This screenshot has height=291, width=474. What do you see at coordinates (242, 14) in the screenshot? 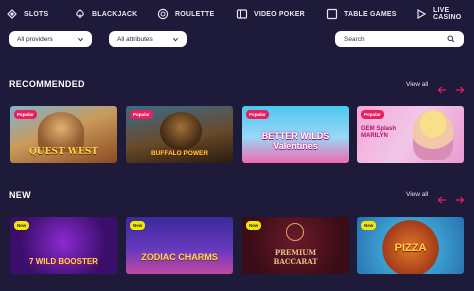
I see `video-poker-icon` at bounding box center [242, 14].